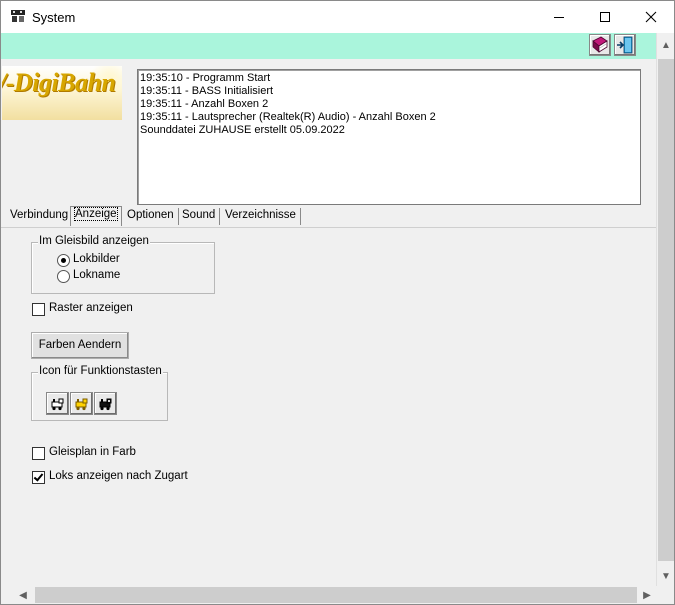 The width and height of the screenshot is (675, 605). I want to click on maximize-button, so click(605, 17).